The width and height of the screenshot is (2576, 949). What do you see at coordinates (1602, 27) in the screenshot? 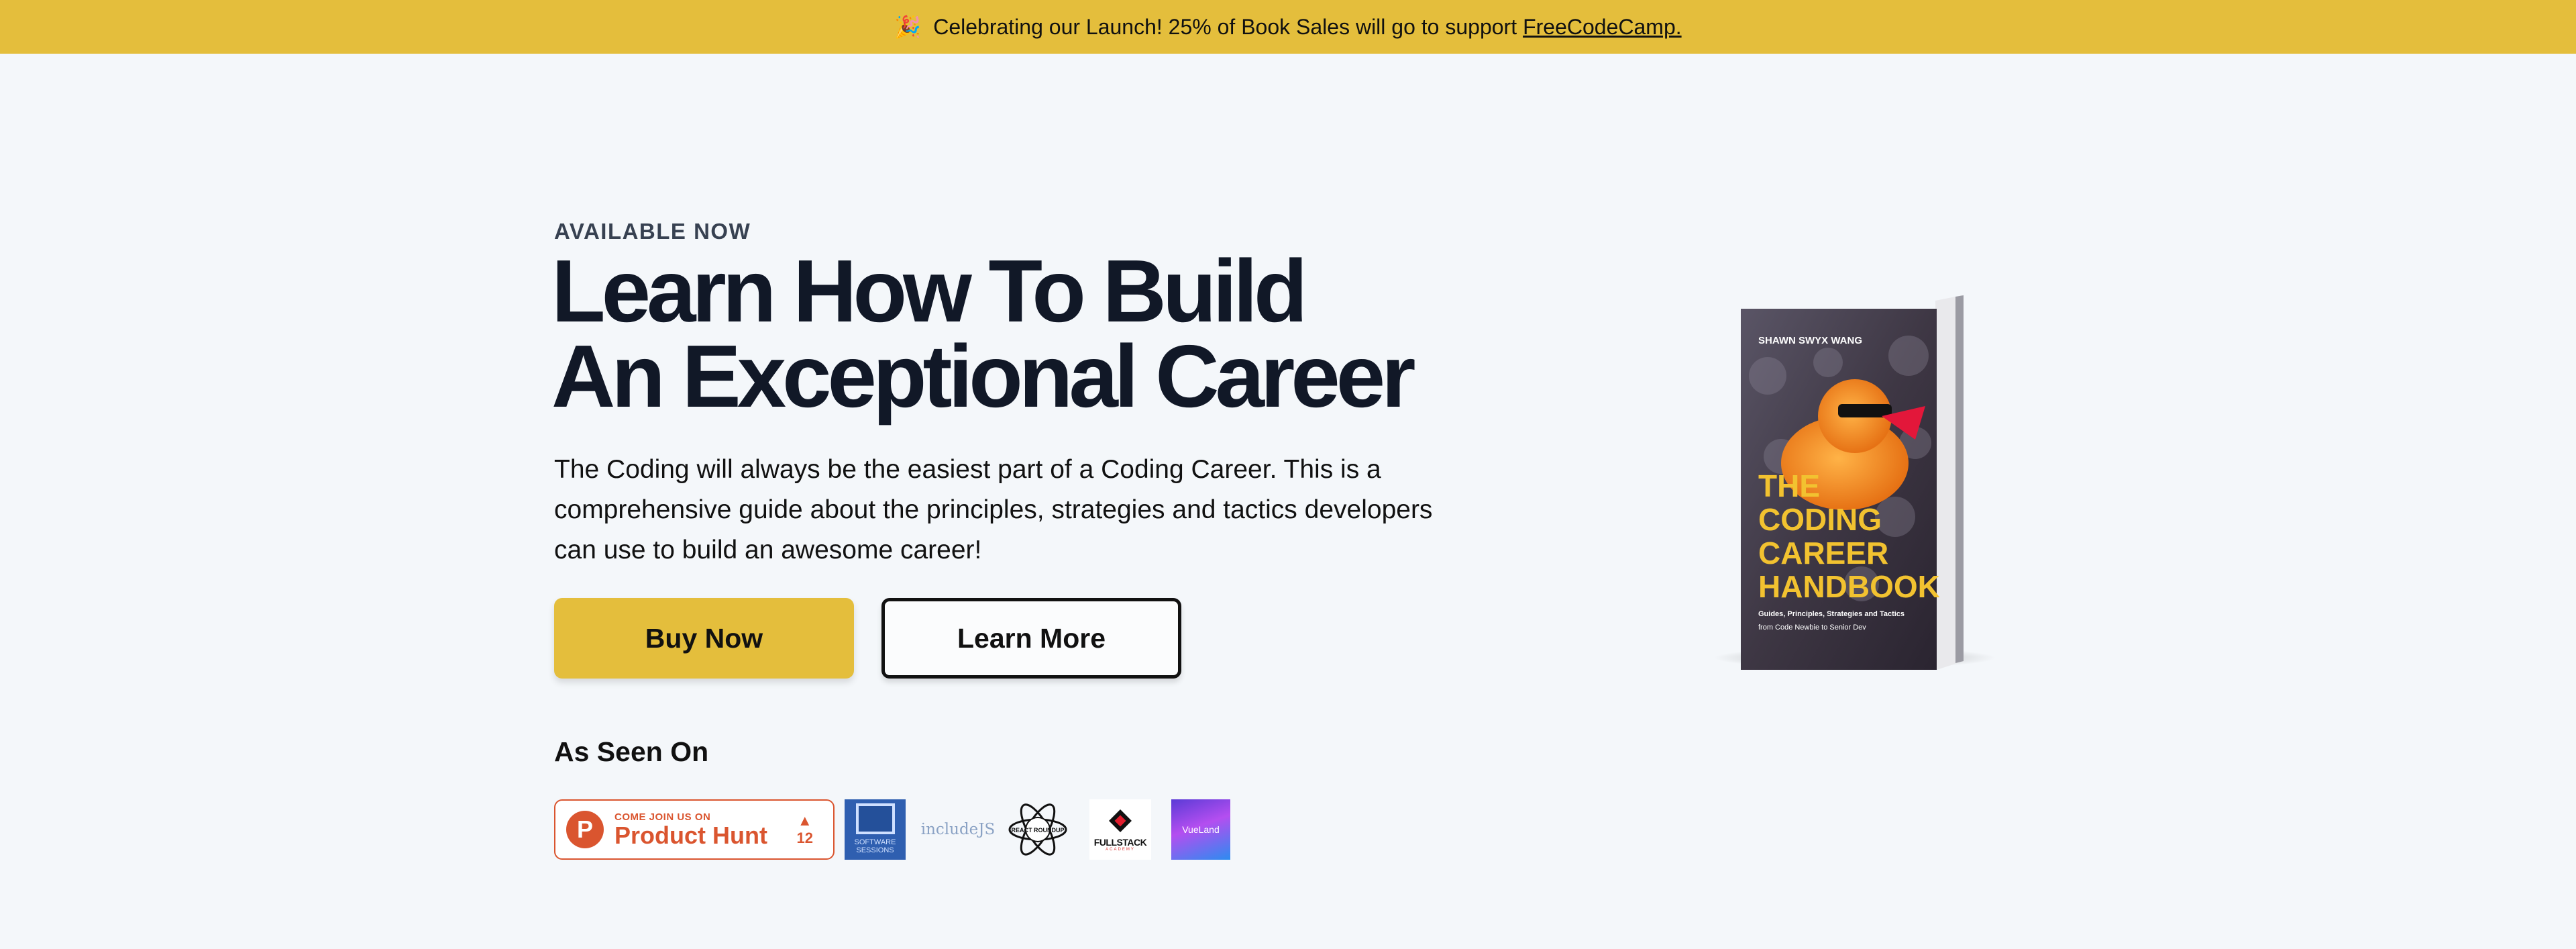
I see `freecodecamp-link: FreeCodeCamp.` at bounding box center [1602, 27].